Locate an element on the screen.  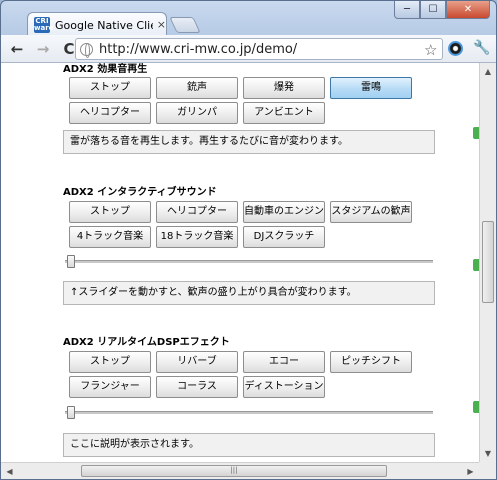
back-button: ← is located at coordinates (17, 49).